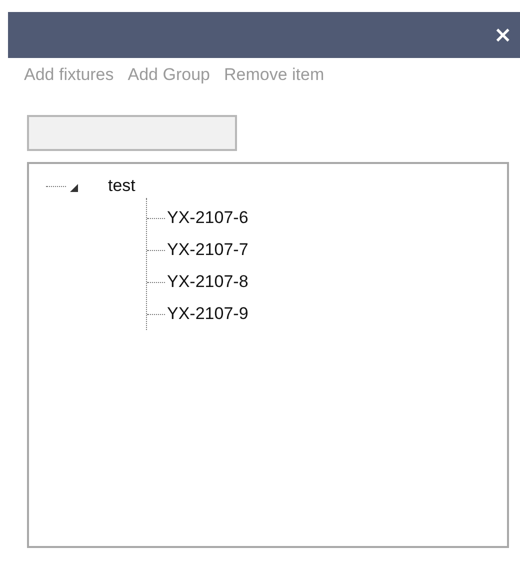 This screenshot has width=520, height=564. I want to click on search-field, so click(132, 133).